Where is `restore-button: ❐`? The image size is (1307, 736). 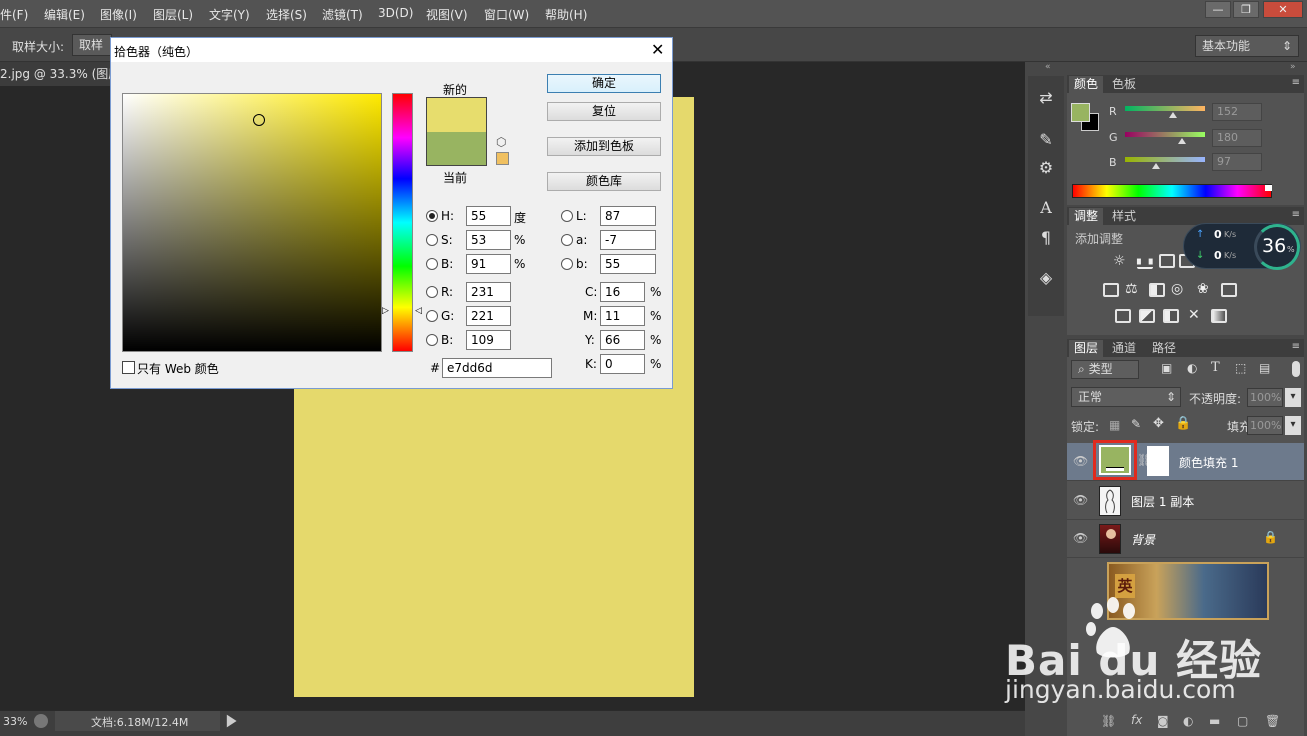
restore-button: ❐ is located at coordinates (1246, 9).